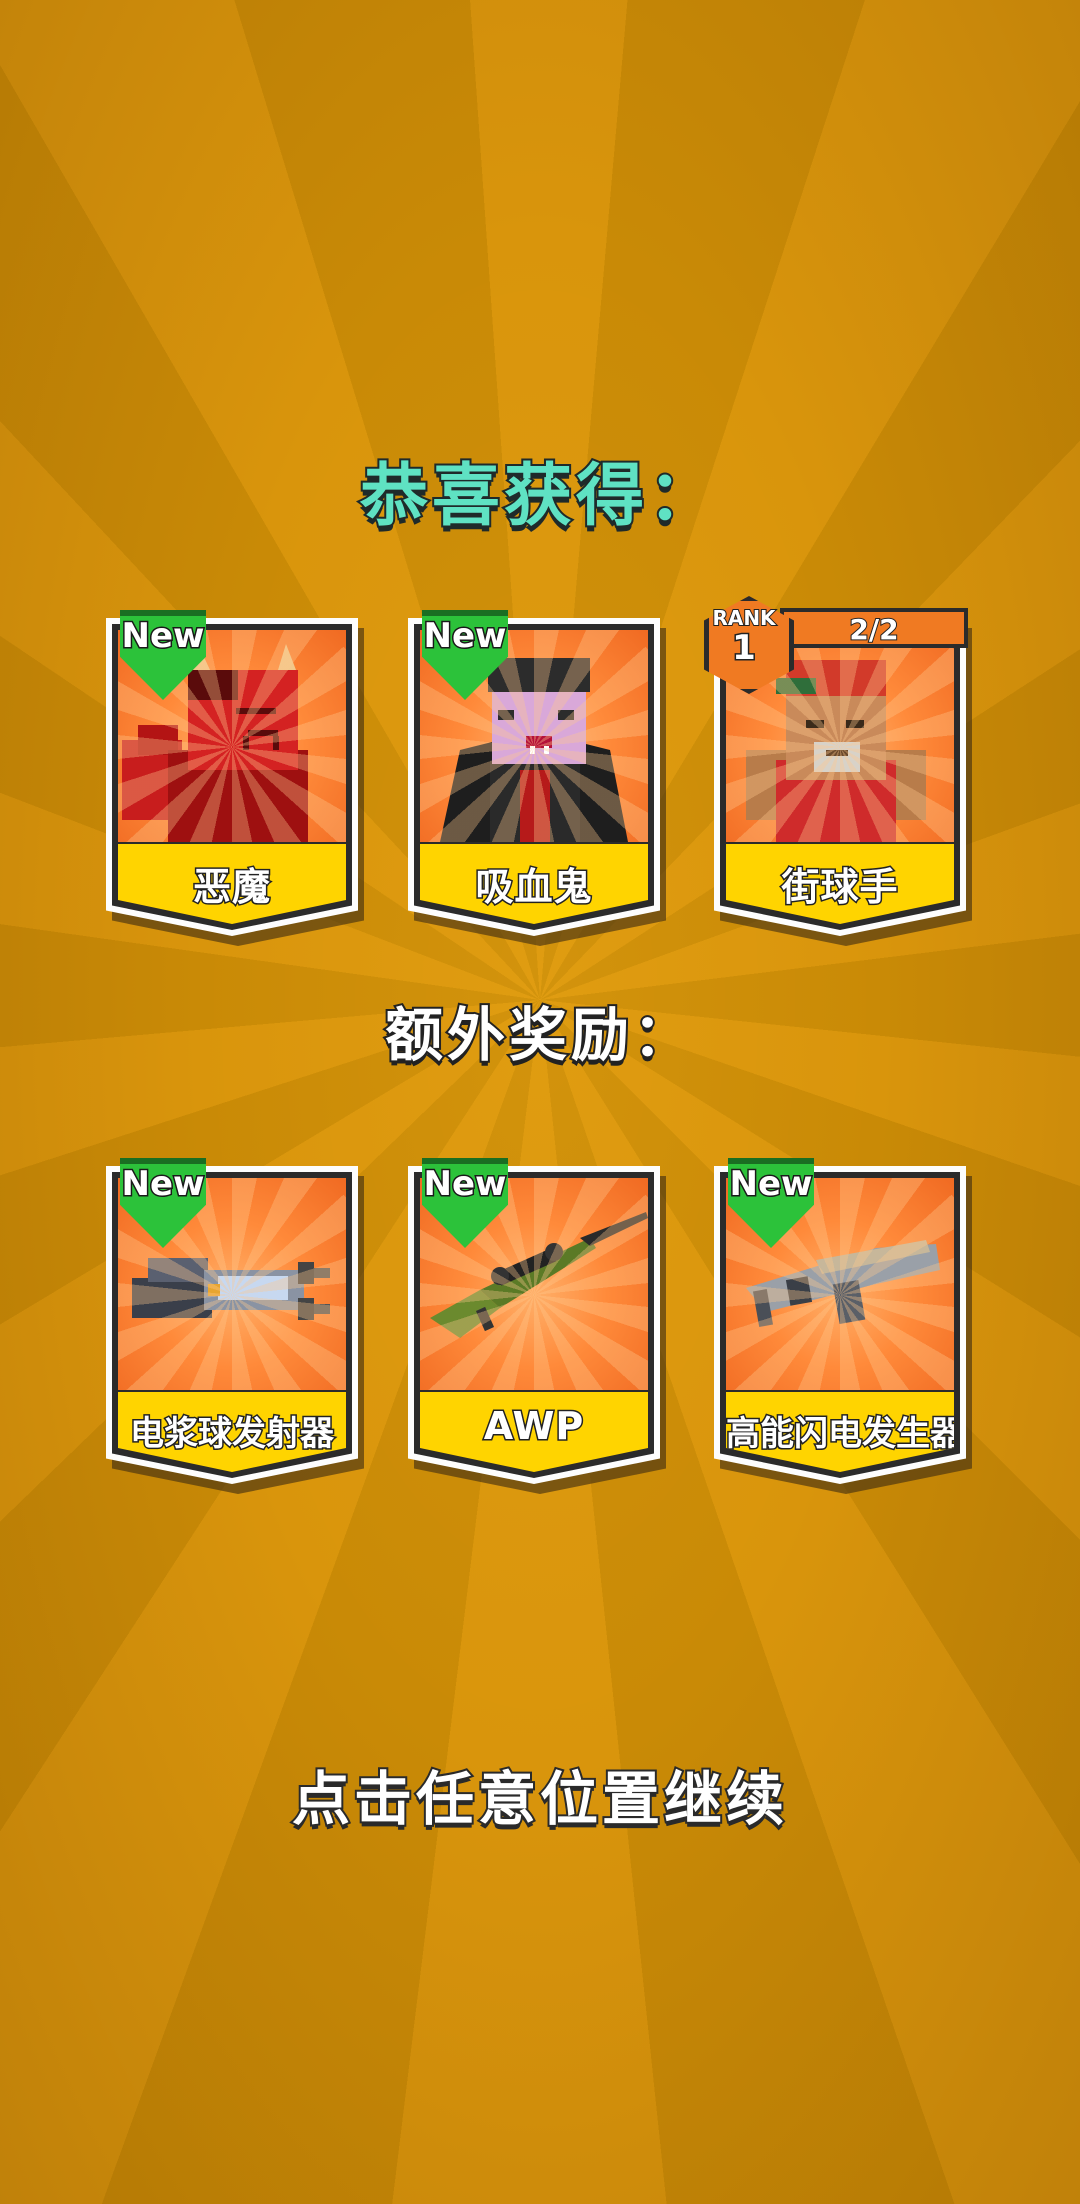 This screenshot has width=1080, height=2204. I want to click on rewards-title: 恭喜获得：, so click(539, 496).